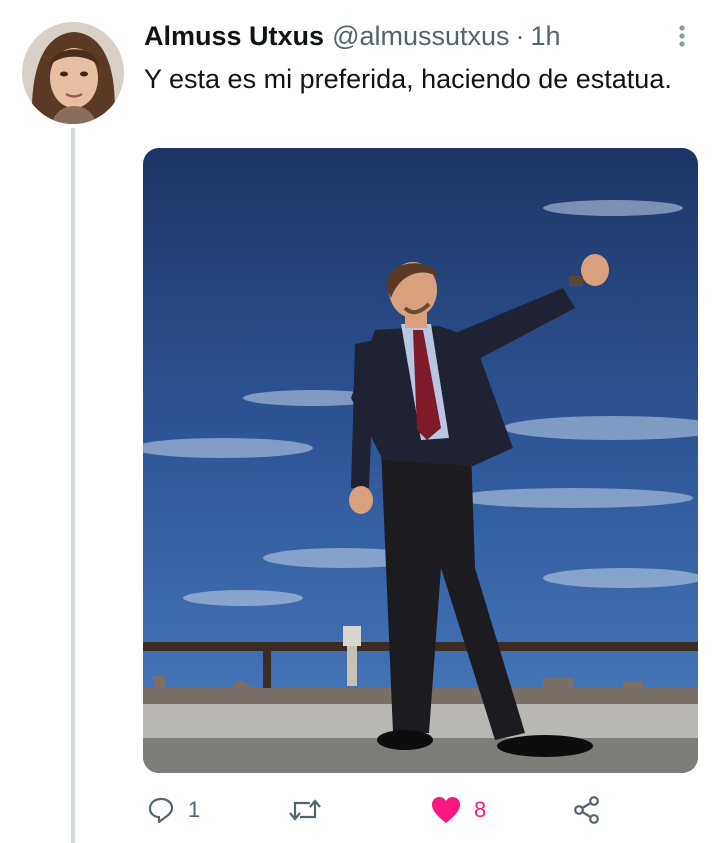 Image resolution: width=719 pixels, height=843 pixels. I want to click on share-button, so click(587, 810).